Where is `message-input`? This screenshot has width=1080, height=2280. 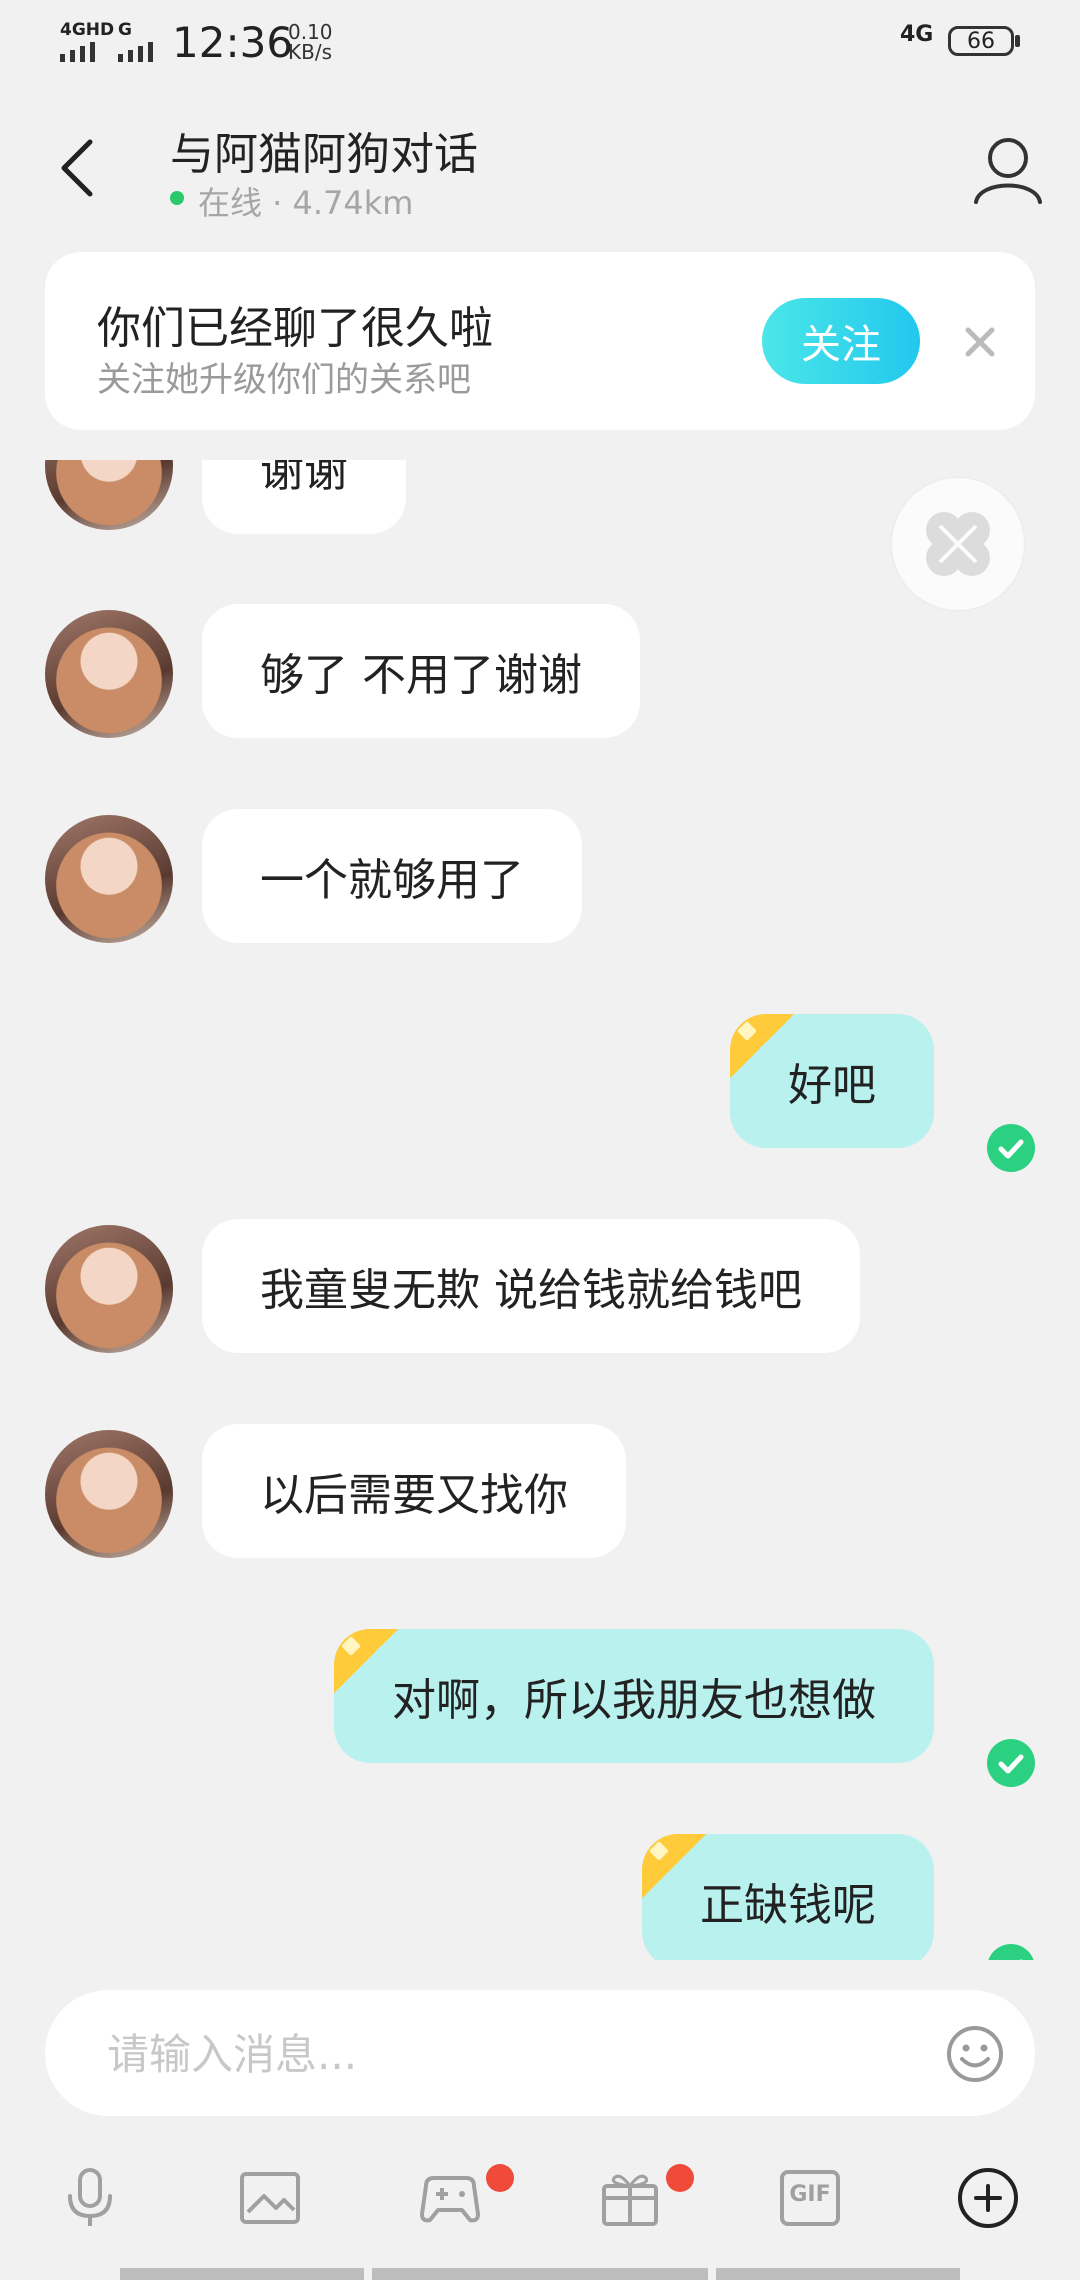 message-input is located at coordinates (507, 2054).